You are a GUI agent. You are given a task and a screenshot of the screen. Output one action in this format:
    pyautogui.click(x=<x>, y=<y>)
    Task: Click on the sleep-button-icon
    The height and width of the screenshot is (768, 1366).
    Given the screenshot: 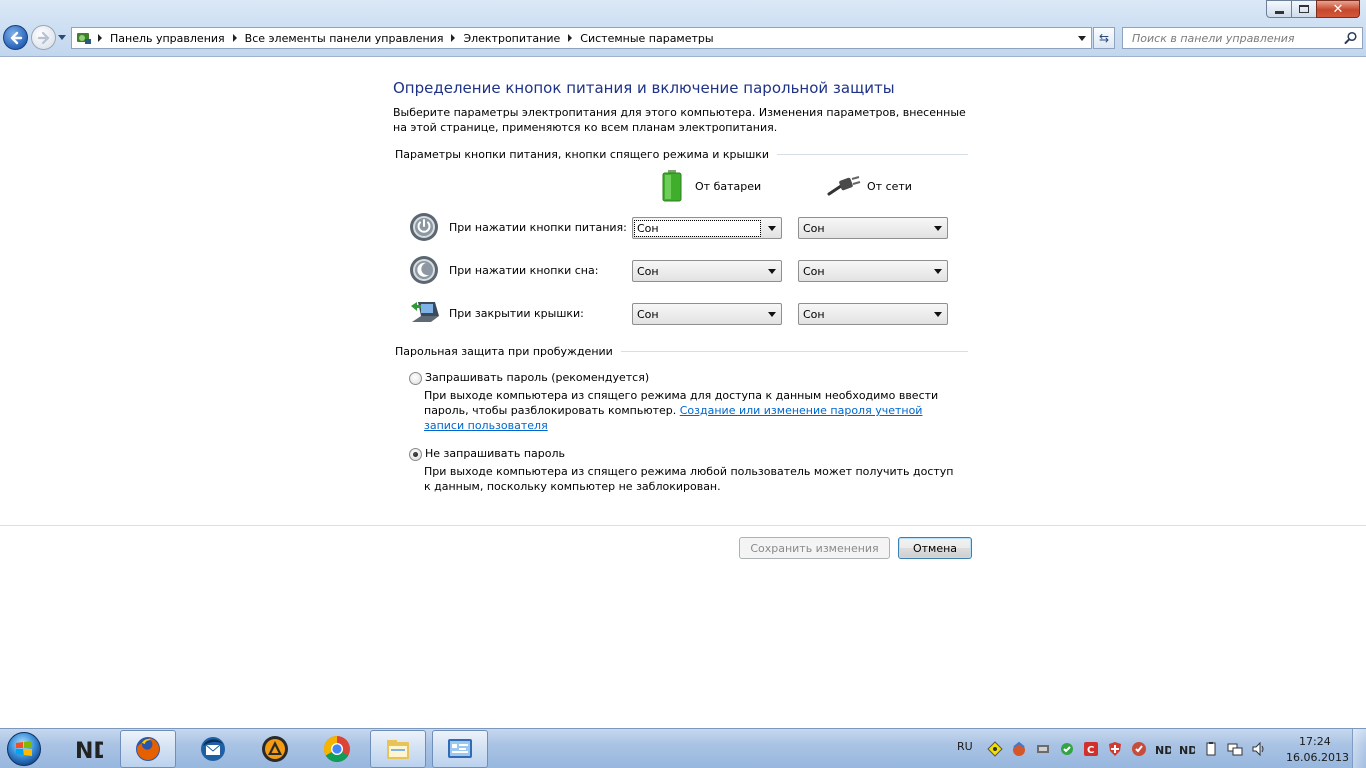 What is the action you would take?
    pyautogui.click(x=424, y=270)
    